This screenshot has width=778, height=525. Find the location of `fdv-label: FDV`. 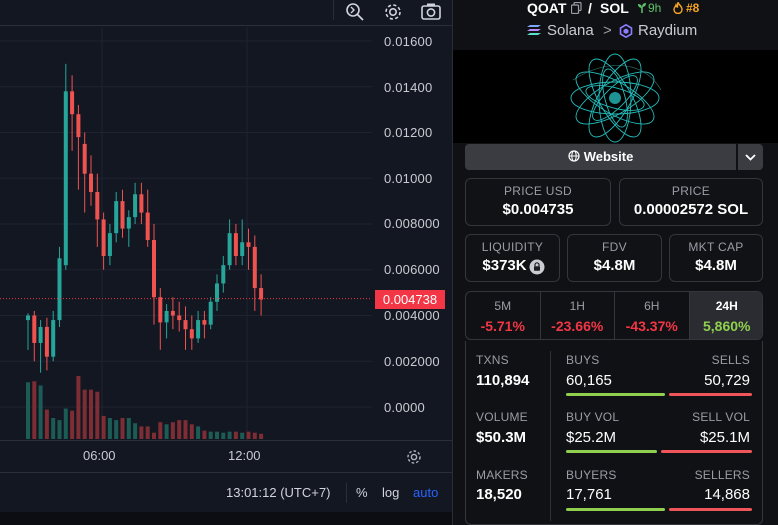

fdv-label: FDV is located at coordinates (614, 247).